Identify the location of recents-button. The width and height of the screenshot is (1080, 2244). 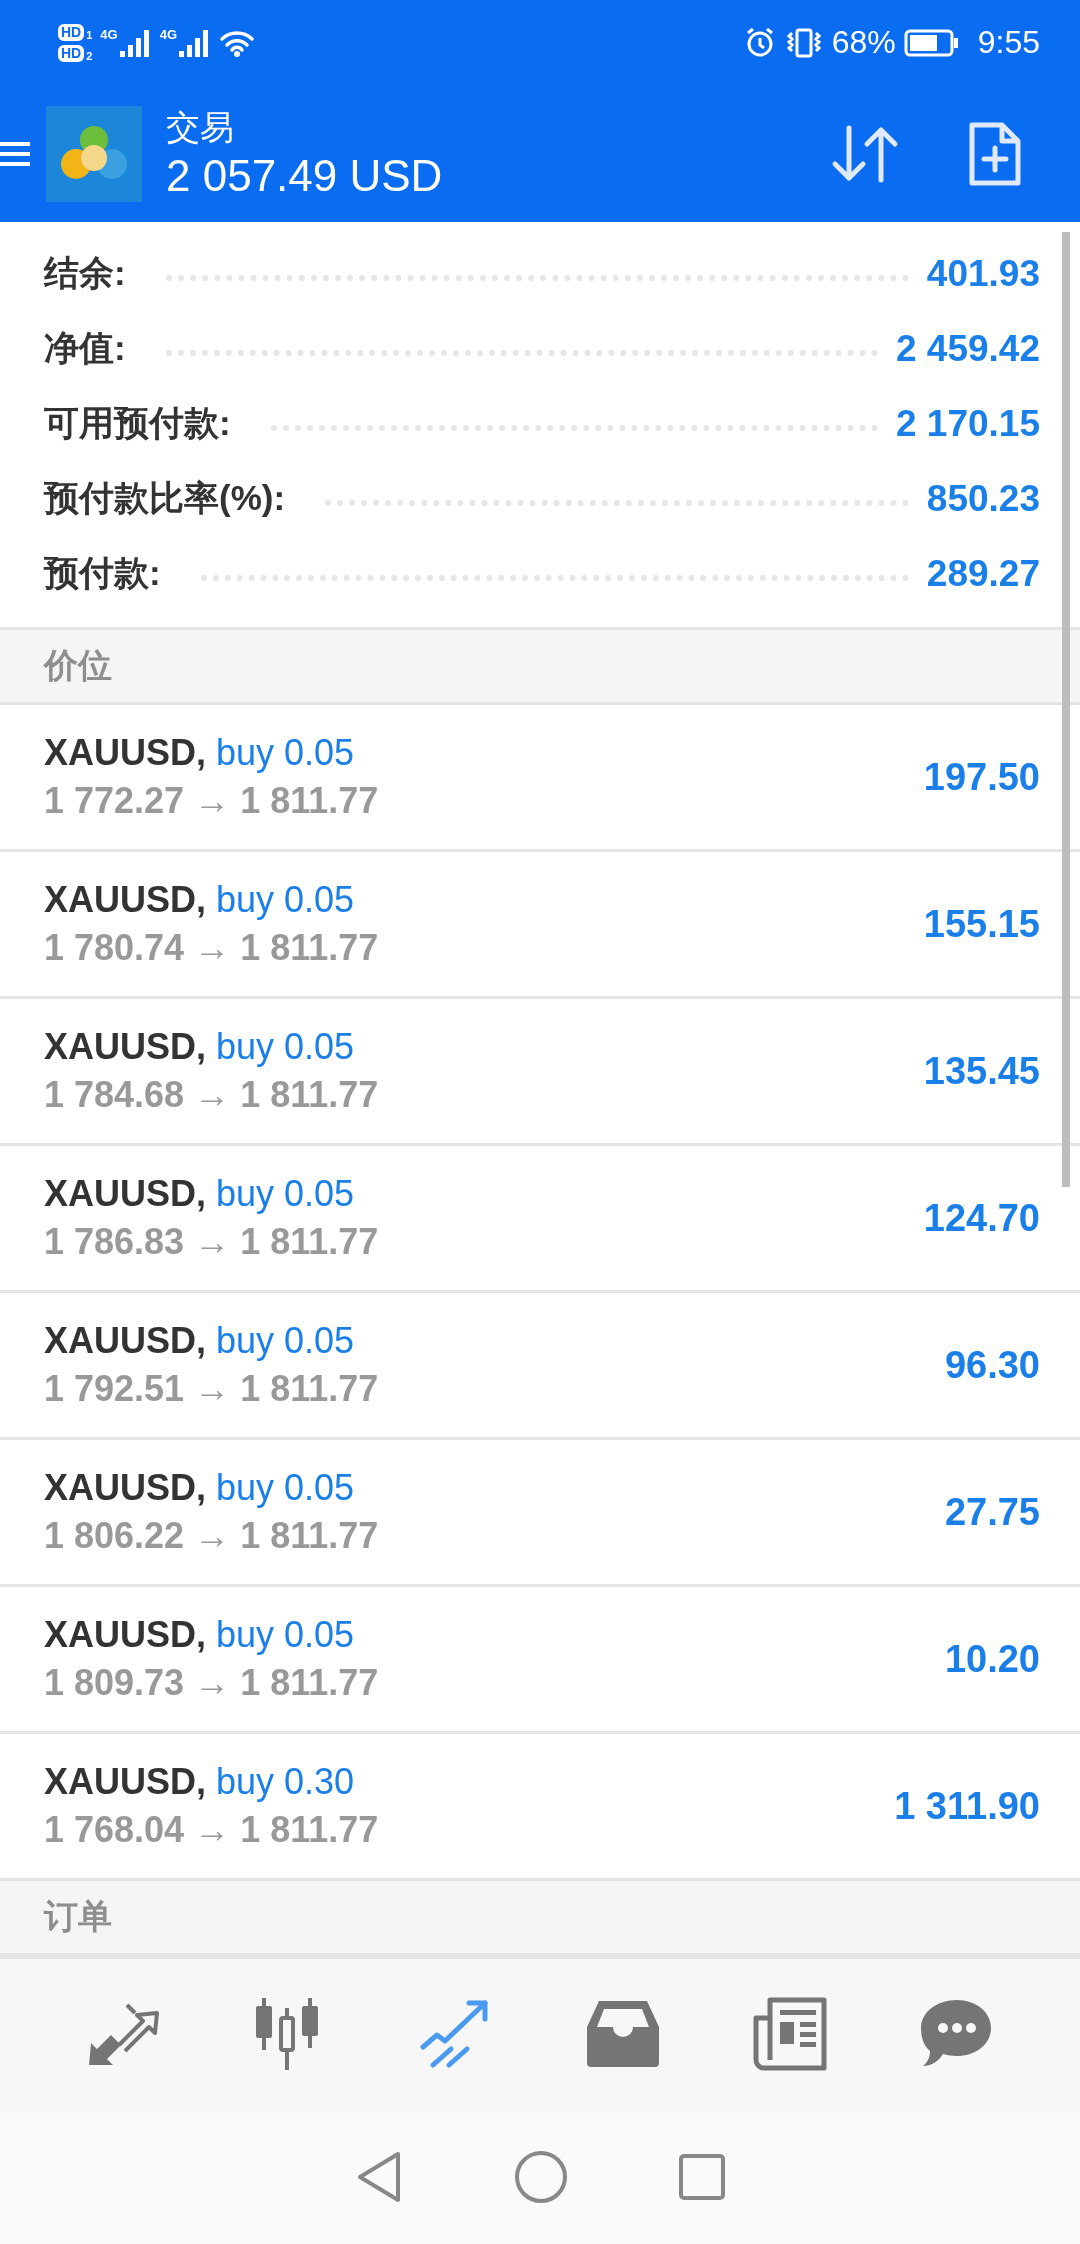
(702, 2176).